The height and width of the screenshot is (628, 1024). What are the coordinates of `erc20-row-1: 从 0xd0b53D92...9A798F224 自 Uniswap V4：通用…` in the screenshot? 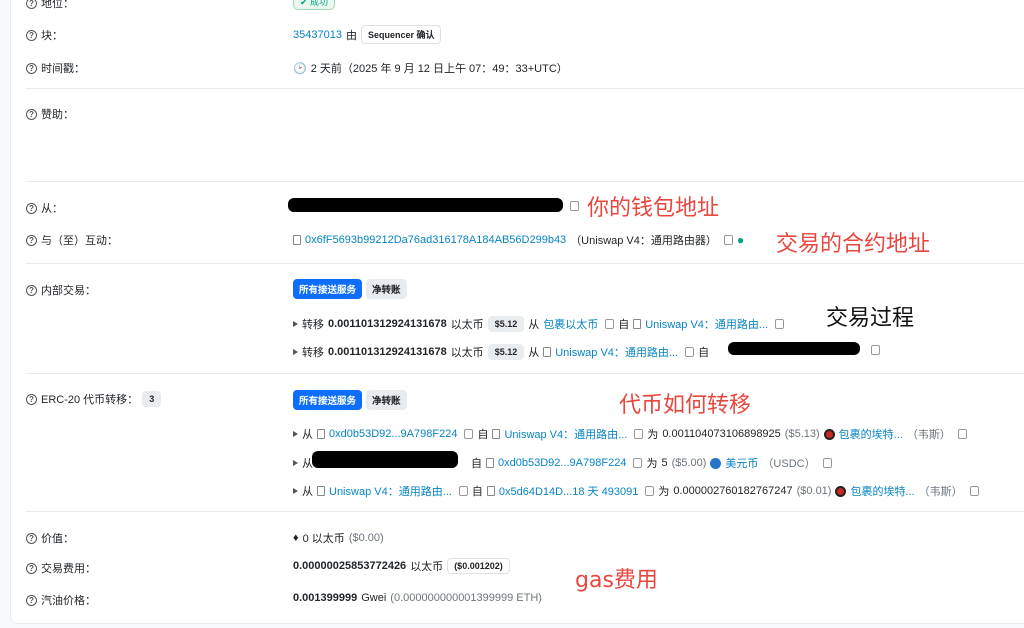 It's located at (630, 434).